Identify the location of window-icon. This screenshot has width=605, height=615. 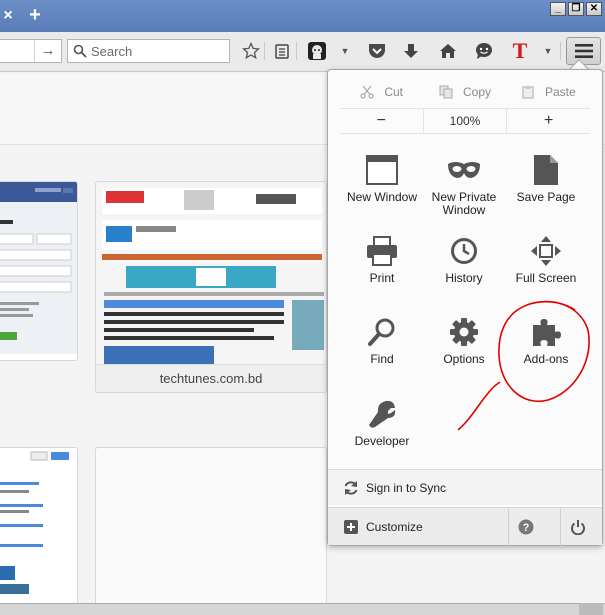
(382, 170).